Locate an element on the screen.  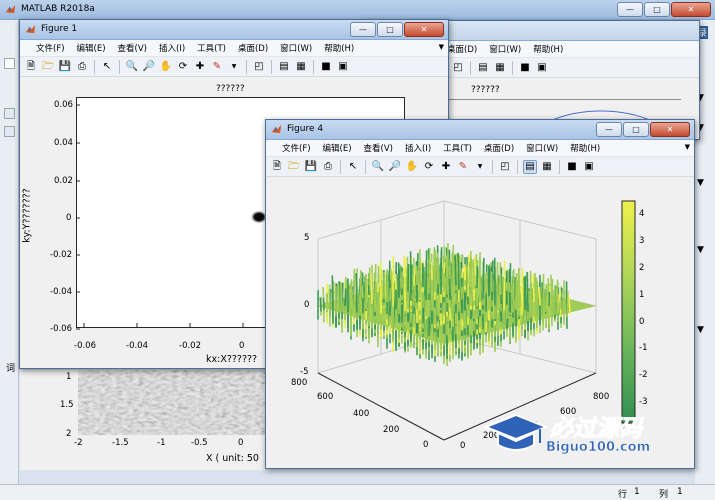
status-col-label: 列 is located at coordinates (664, 495).